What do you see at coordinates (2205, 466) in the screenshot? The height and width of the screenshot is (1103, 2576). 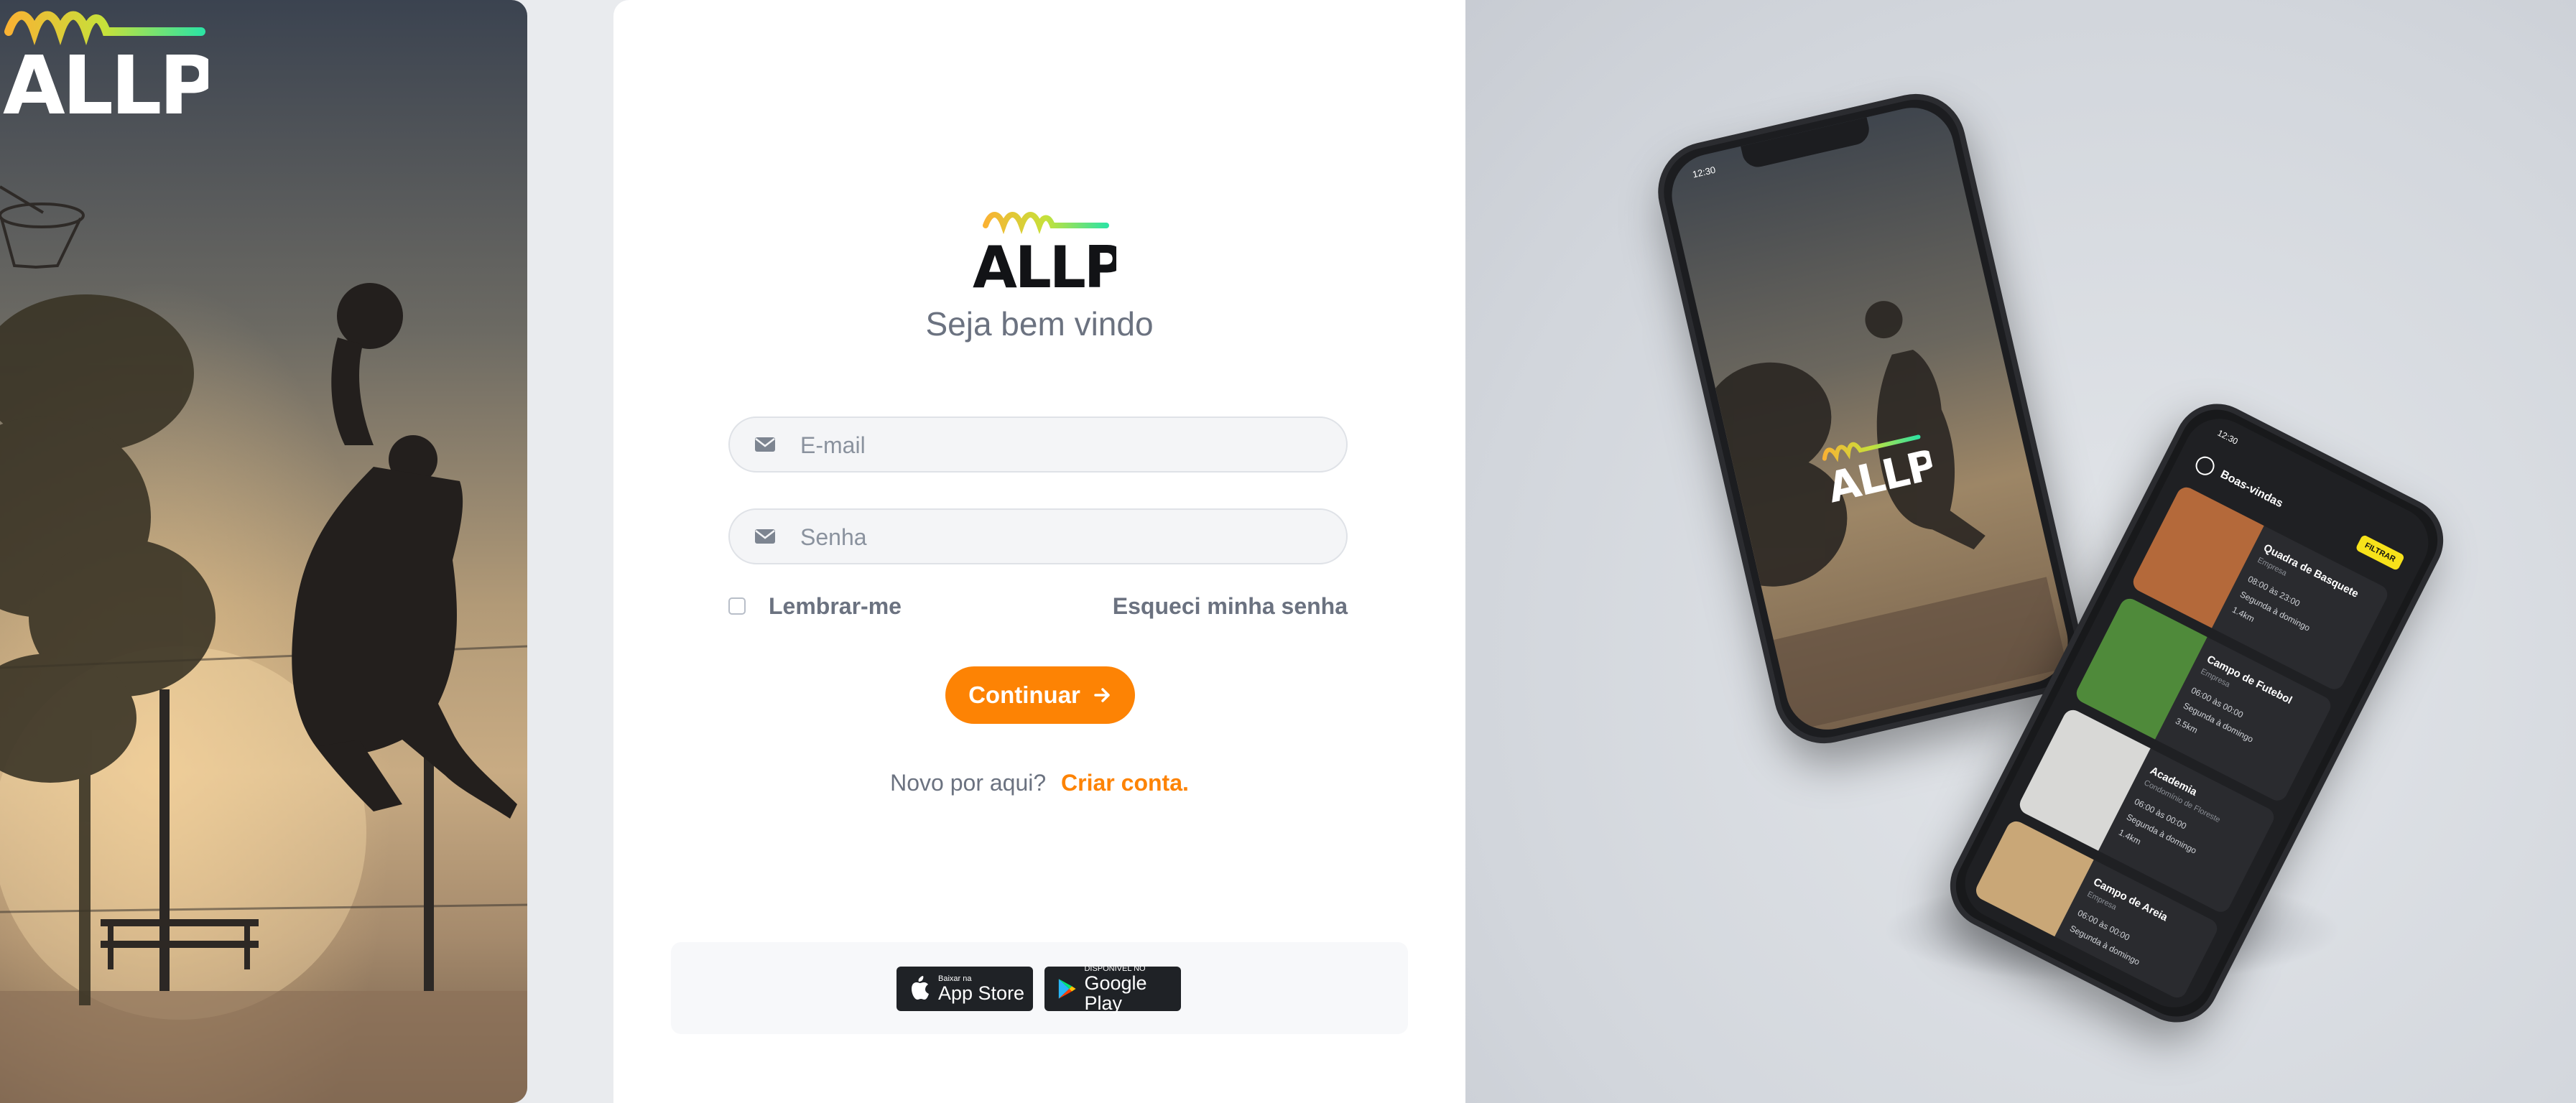 I see `avatar` at bounding box center [2205, 466].